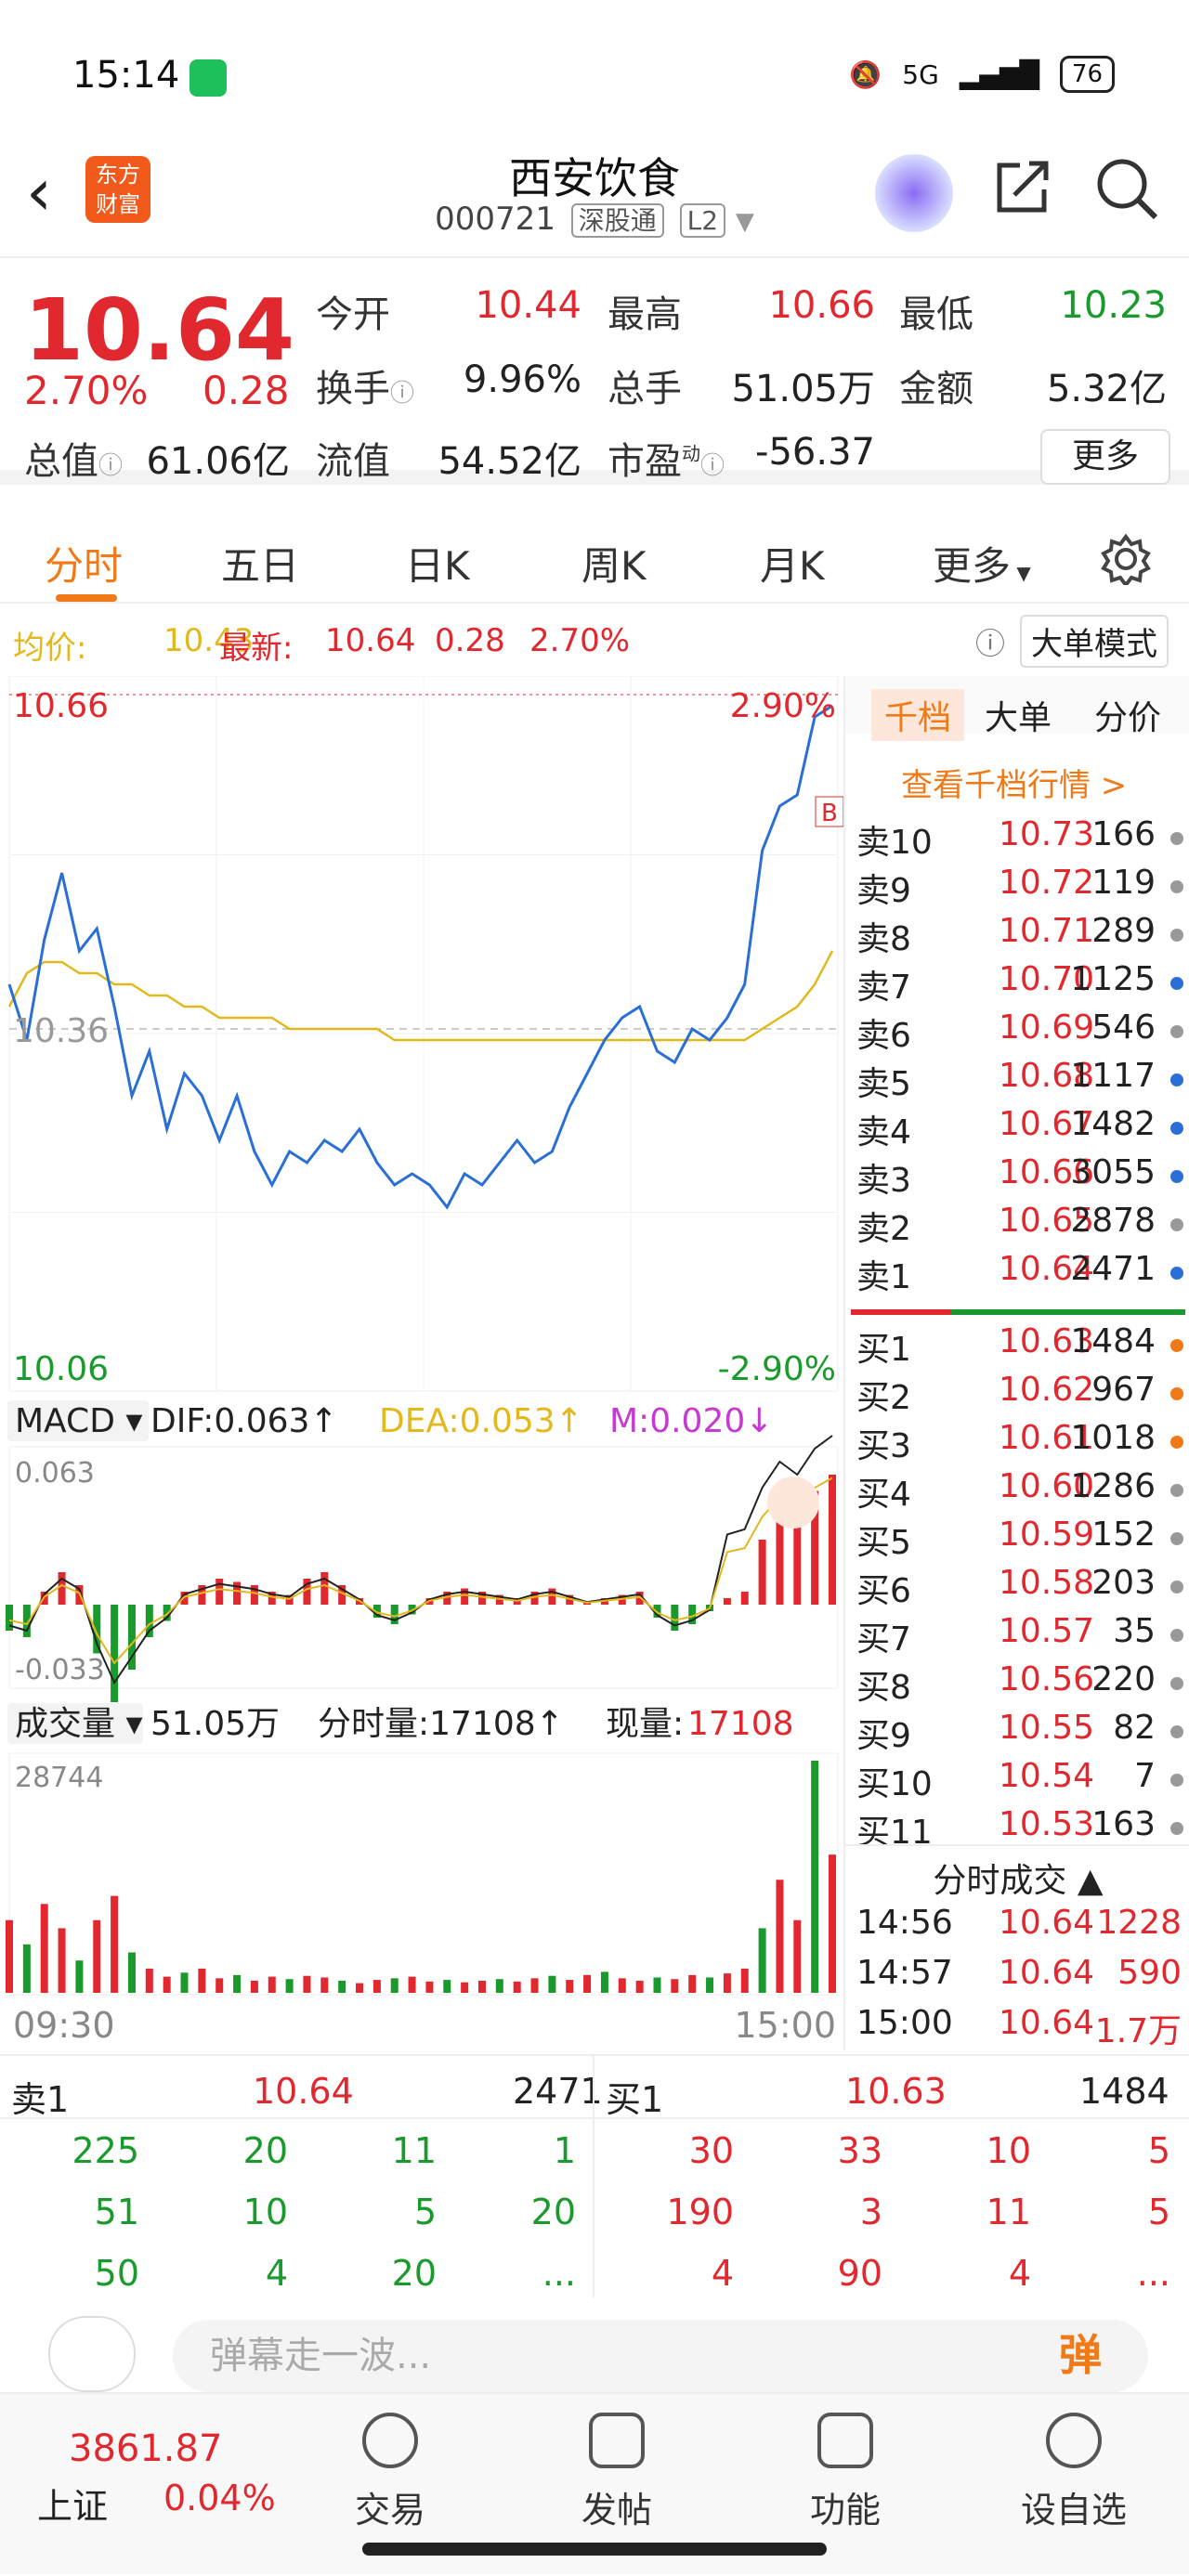 Image resolution: width=1189 pixels, height=2576 pixels. Describe the element at coordinates (1020, 1636) in the screenshot. I see `buy-row: 买7 10.57 35` at that location.